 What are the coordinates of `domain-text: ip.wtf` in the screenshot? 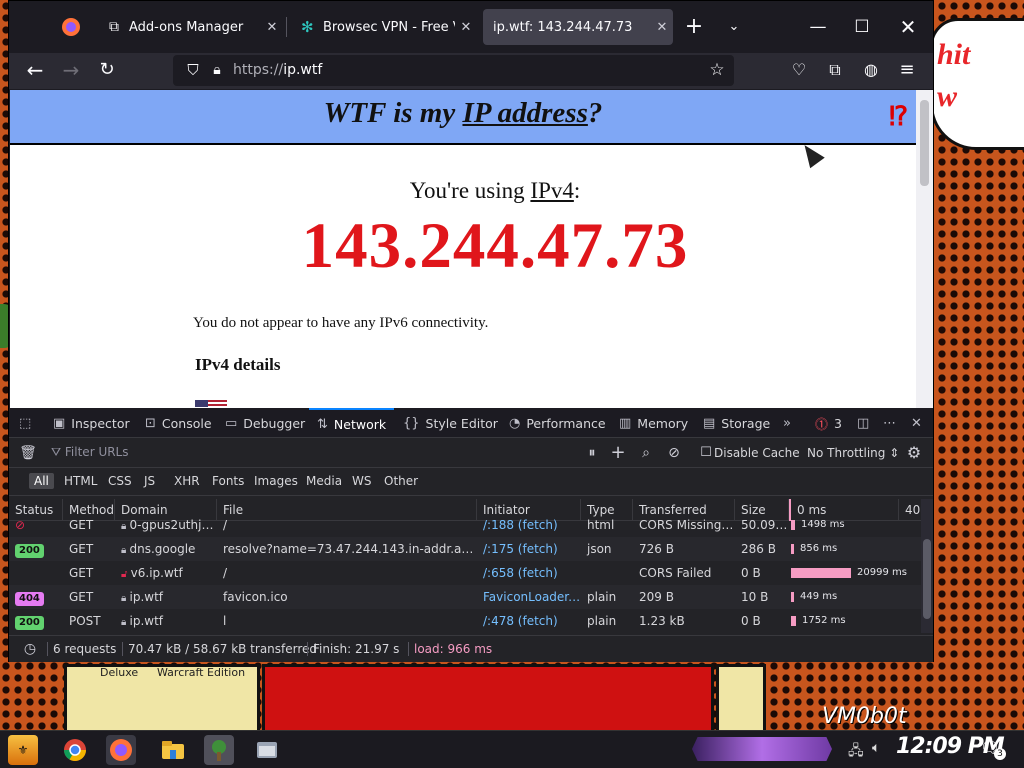 It's located at (146, 621).